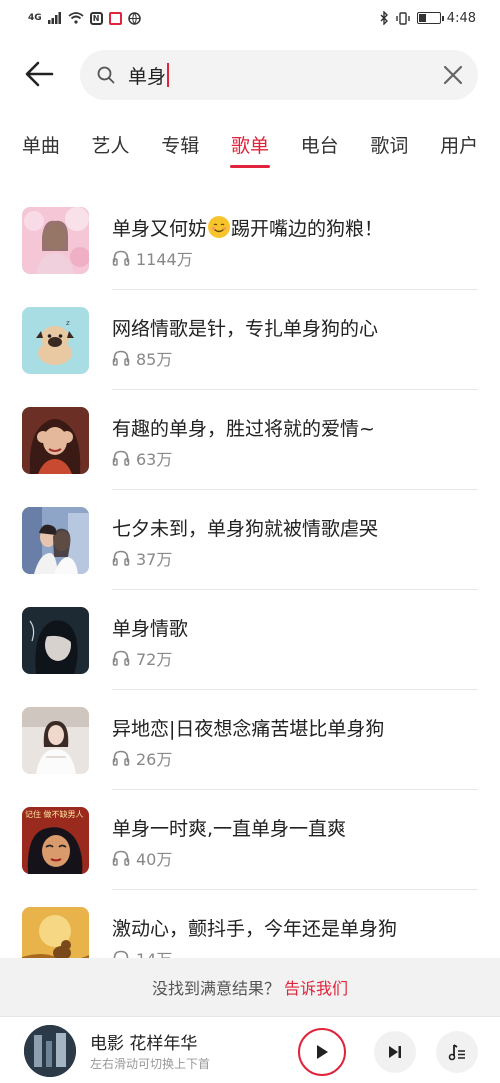  What do you see at coordinates (154, 459) in the screenshot?
I see `play-count-value: 63万` at bounding box center [154, 459].